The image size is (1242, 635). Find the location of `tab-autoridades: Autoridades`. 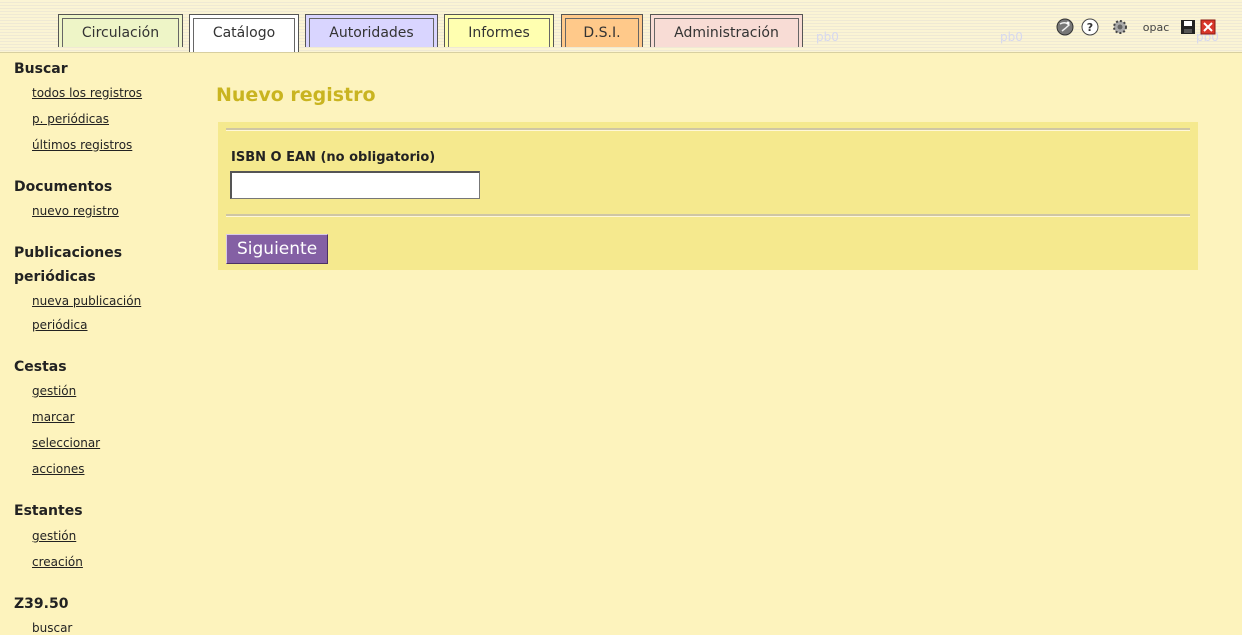

tab-autoridades: Autoridades is located at coordinates (371, 30).